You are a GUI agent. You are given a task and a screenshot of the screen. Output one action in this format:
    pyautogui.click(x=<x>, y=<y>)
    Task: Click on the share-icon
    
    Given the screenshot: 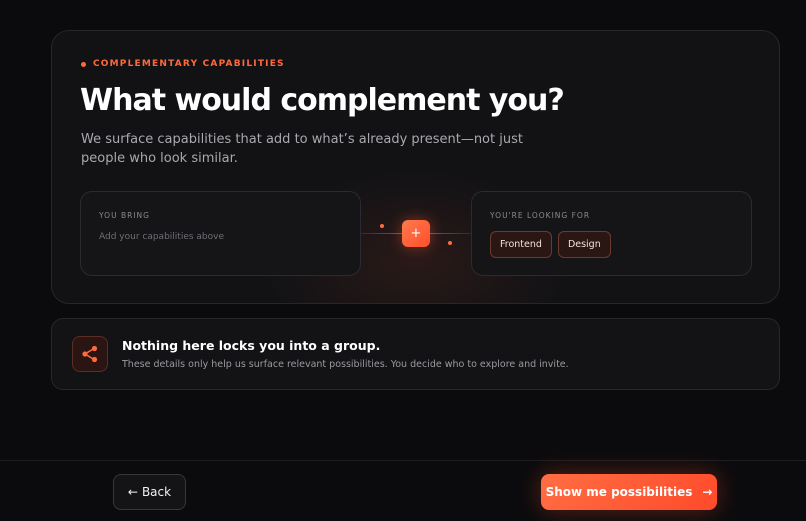 What is the action you would take?
    pyautogui.click(x=90, y=354)
    